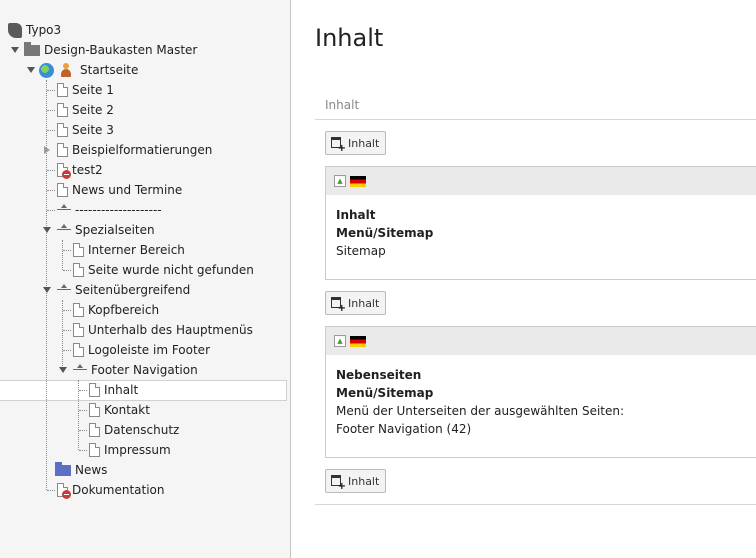  What do you see at coordinates (63, 468) in the screenshot?
I see `news-folder-icon` at bounding box center [63, 468].